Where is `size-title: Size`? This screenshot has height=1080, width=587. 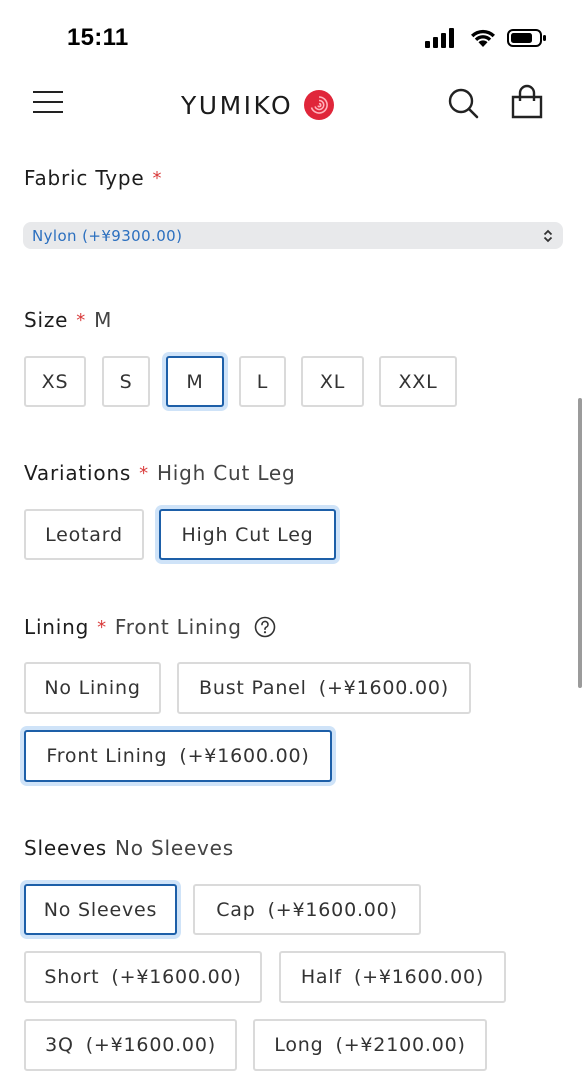
size-title: Size is located at coordinates (46, 320).